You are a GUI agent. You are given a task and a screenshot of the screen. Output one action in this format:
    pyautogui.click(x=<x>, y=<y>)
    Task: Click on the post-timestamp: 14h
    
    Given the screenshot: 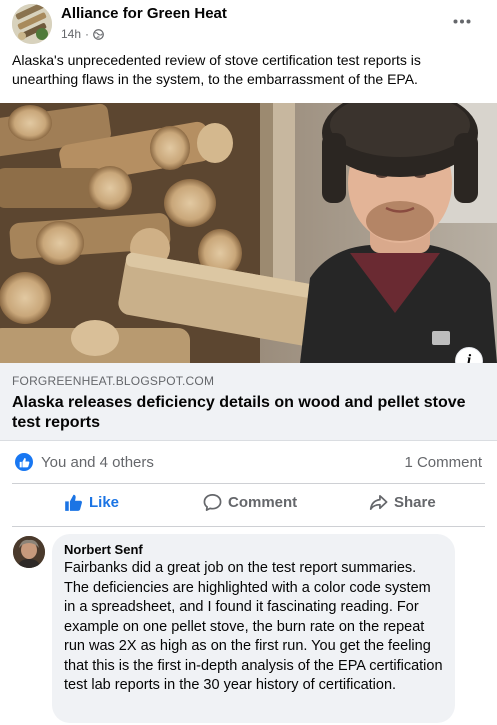 What is the action you would take?
    pyautogui.click(x=71, y=34)
    